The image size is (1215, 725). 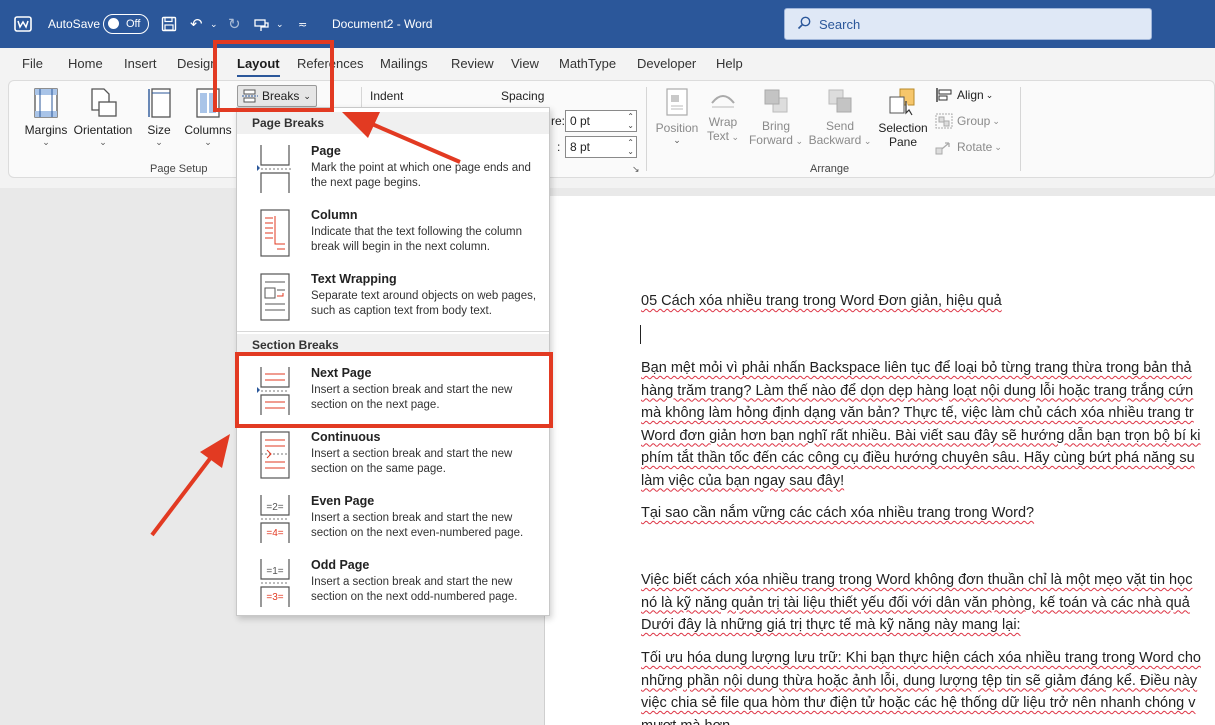 What do you see at coordinates (401, 138) in the screenshot?
I see `arrow-to-breaks-icon` at bounding box center [401, 138].